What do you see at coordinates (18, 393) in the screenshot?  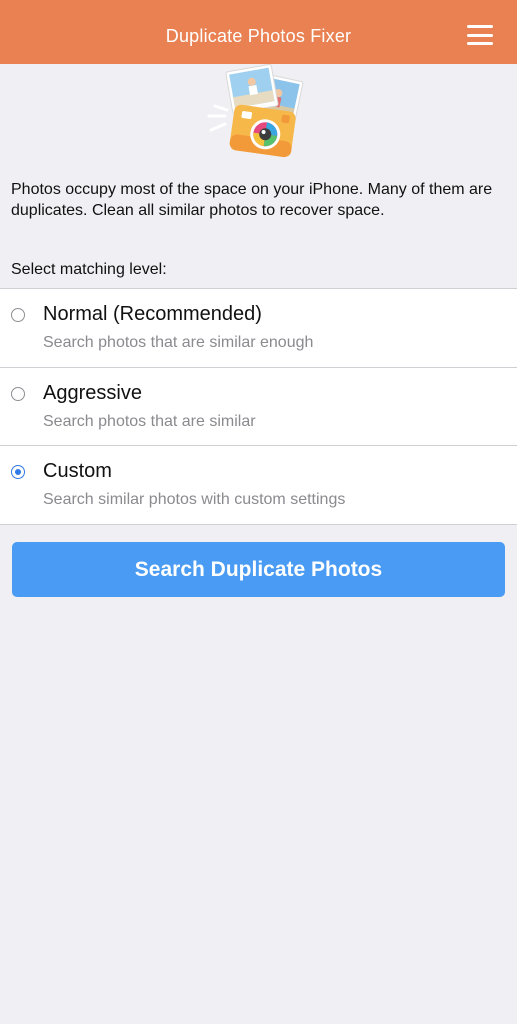 I see `radio-aggressive` at bounding box center [18, 393].